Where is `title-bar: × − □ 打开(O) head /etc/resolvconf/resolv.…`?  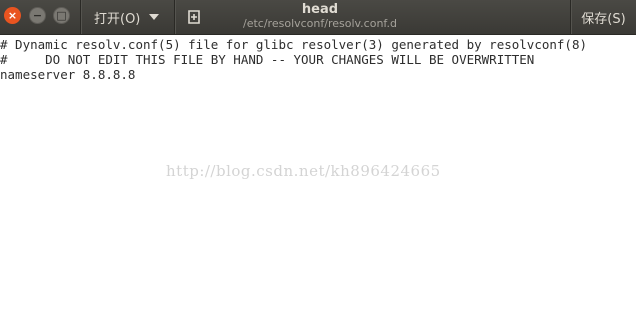
title-bar: × − □ 打开(O) head /etc/resolvconf/resolv.… is located at coordinates (318, 17).